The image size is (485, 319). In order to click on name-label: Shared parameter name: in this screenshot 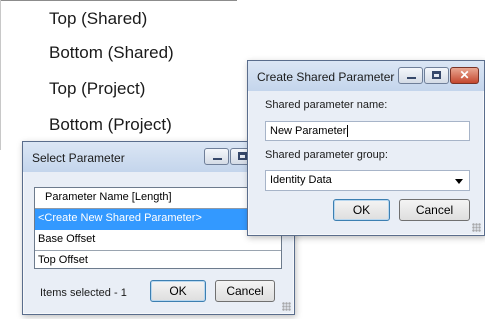, I will do `click(326, 105)`.